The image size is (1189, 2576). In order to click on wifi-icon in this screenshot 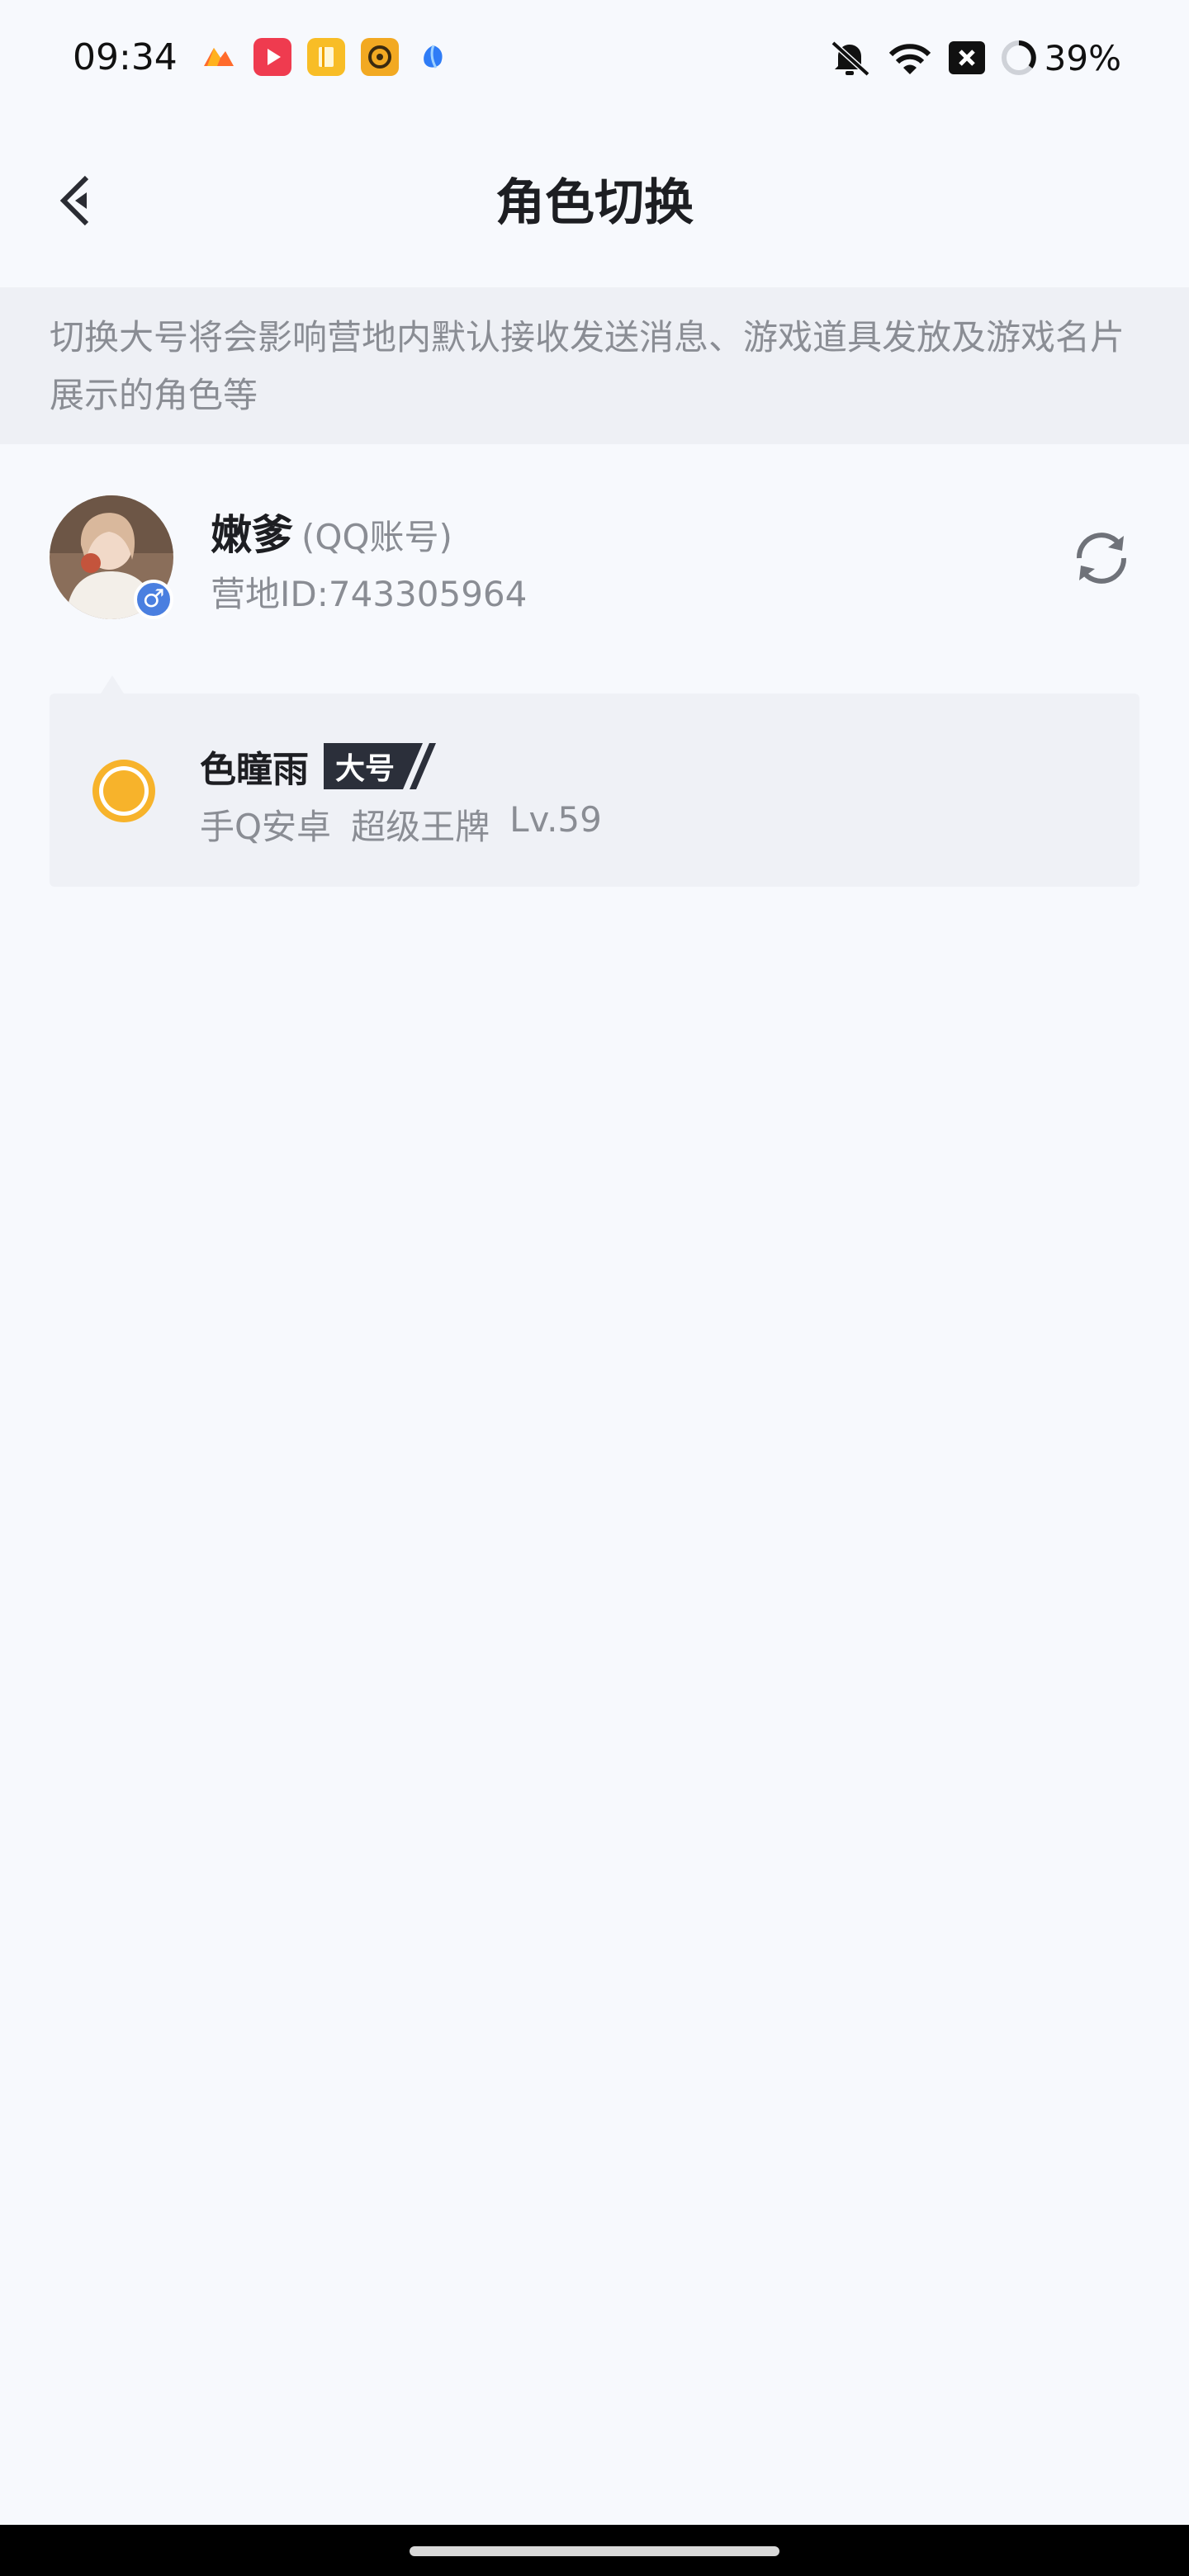, I will do `click(910, 58)`.